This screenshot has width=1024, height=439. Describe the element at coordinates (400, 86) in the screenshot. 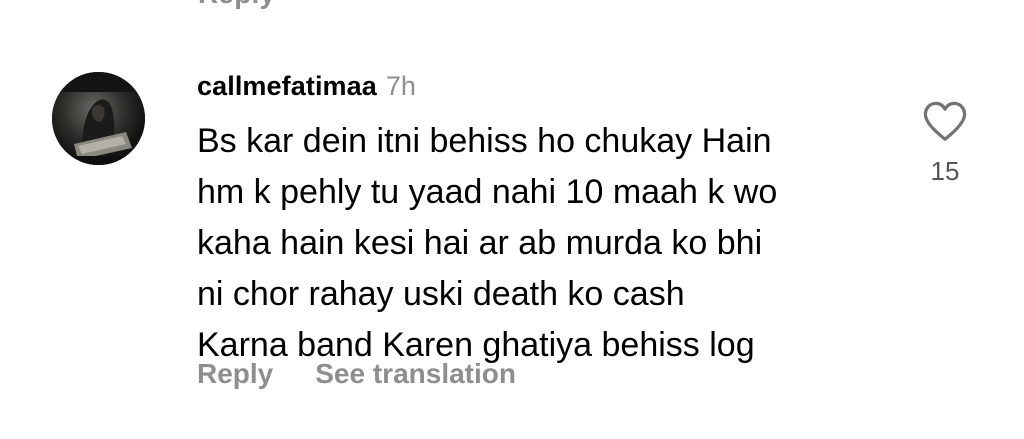

I see `comment-timestamp: 7h` at that location.